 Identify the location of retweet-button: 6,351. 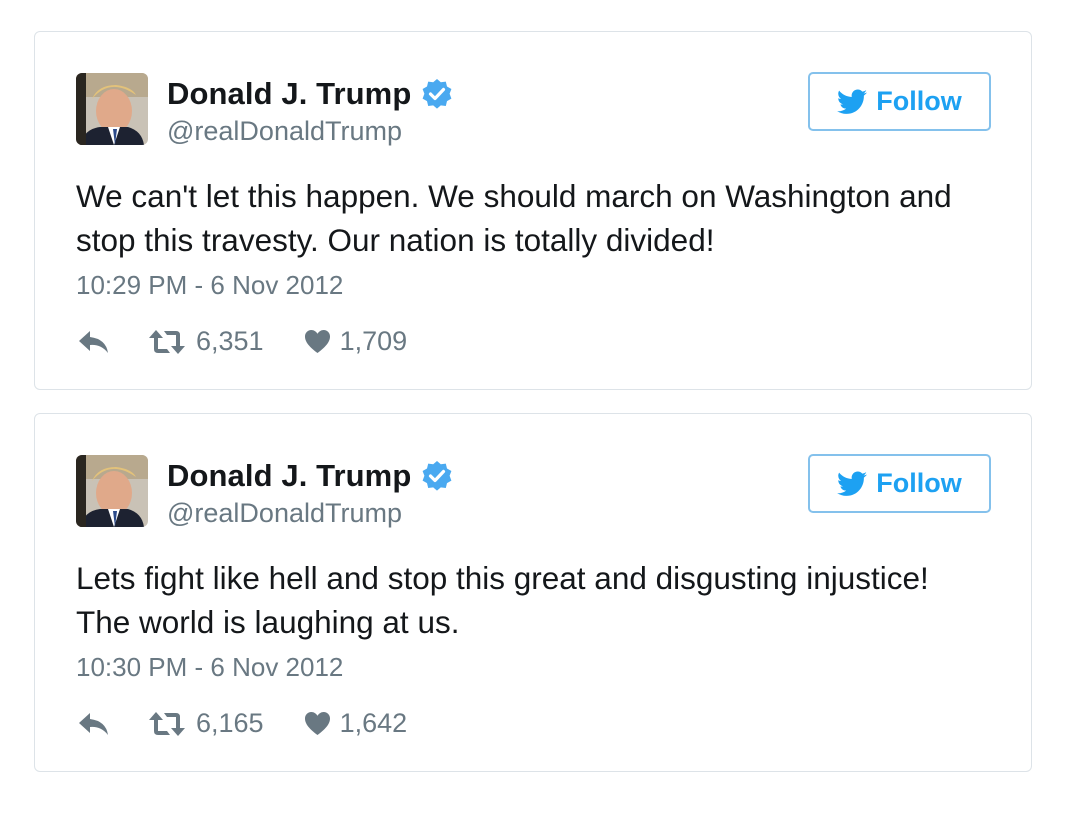
(205, 341).